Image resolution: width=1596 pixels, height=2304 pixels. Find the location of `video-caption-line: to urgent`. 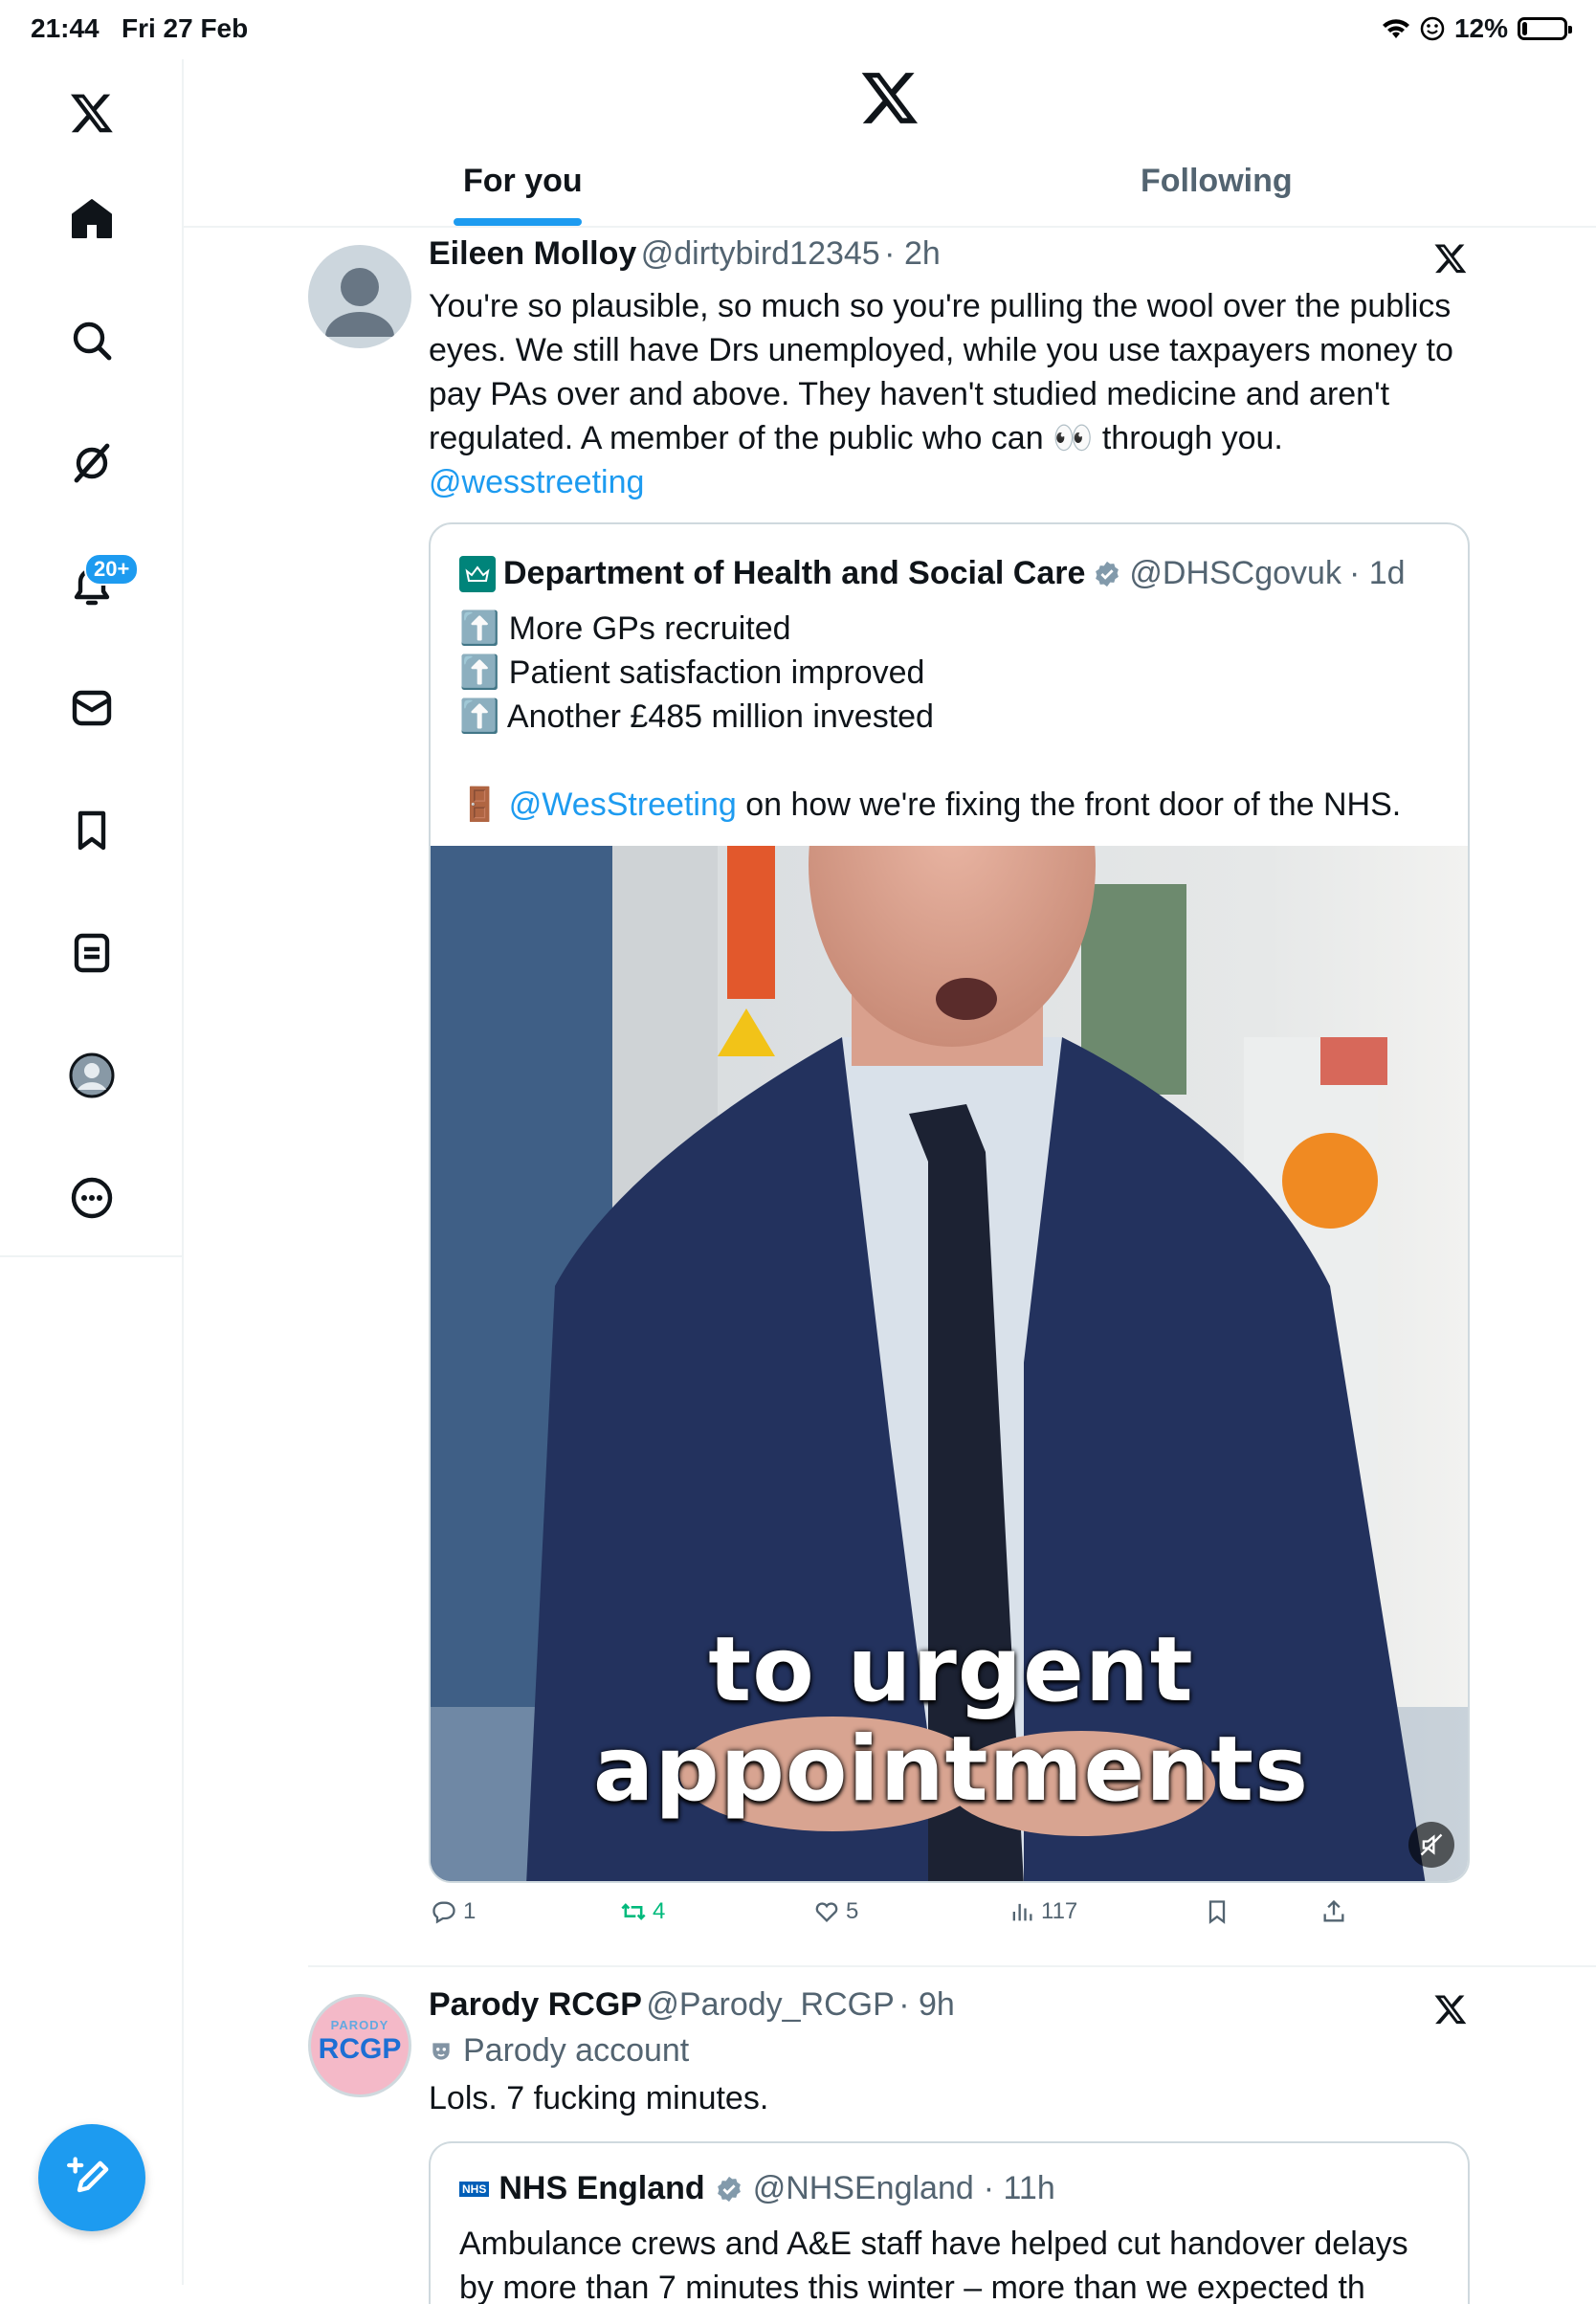

video-caption-line: to urgent is located at coordinates (951, 1670).